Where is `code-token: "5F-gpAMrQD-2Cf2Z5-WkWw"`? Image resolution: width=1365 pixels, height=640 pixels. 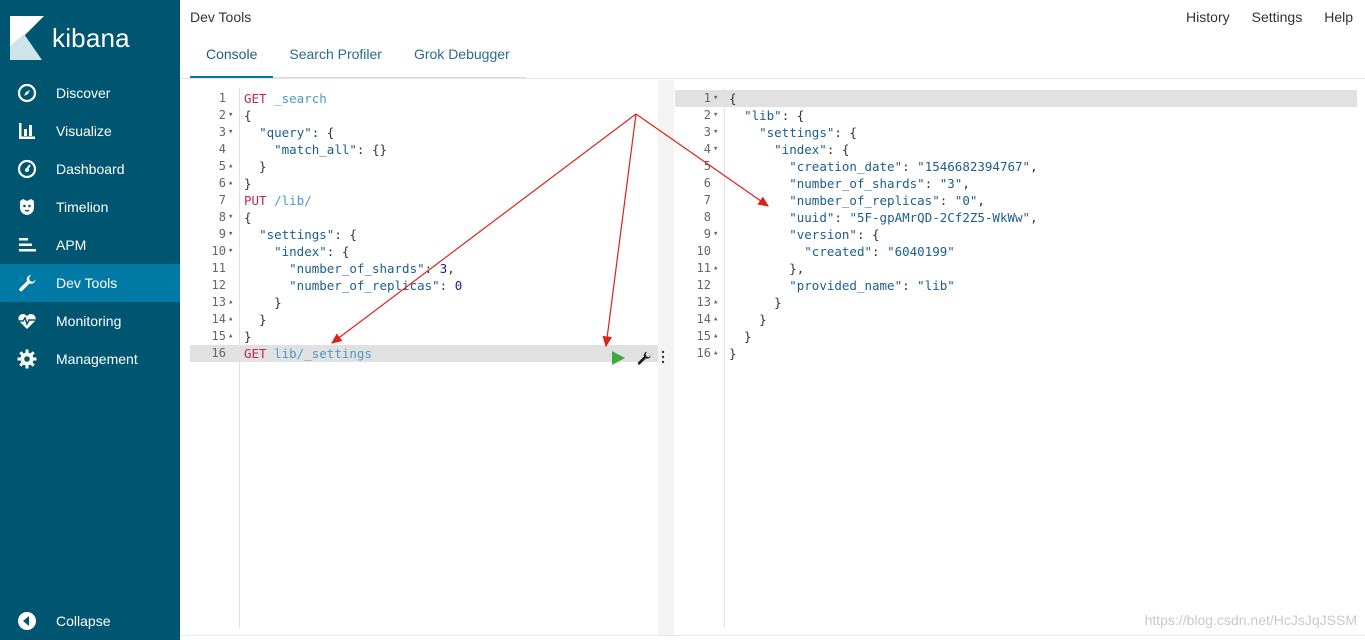 code-token: "5F-gpAMrQD-2Cf2Z5-WkWw" is located at coordinates (940, 217).